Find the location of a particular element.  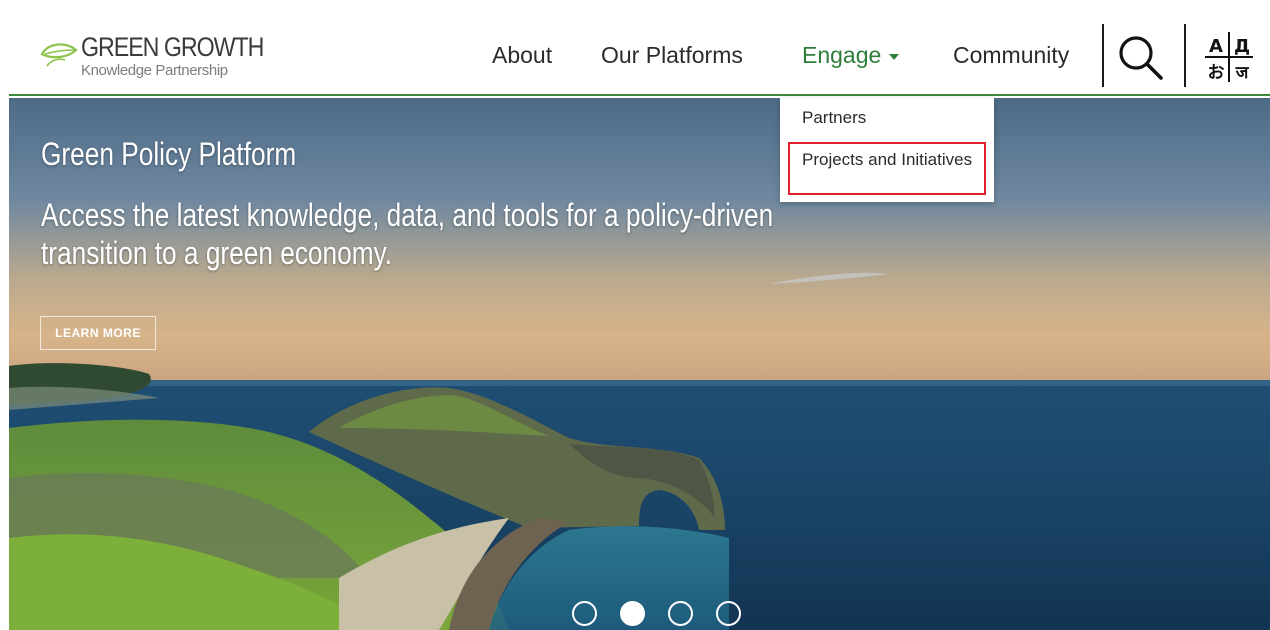

language-switch-icon: A Д お ज is located at coordinates (1229, 57).